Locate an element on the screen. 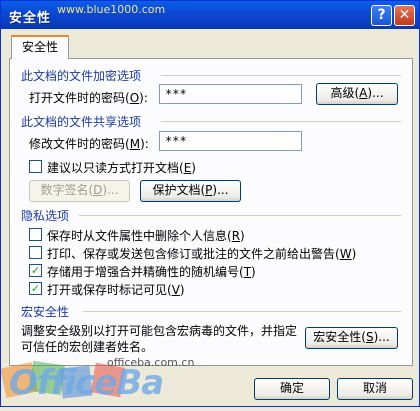  close-button: ✕ is located at coordinates (404, 15).